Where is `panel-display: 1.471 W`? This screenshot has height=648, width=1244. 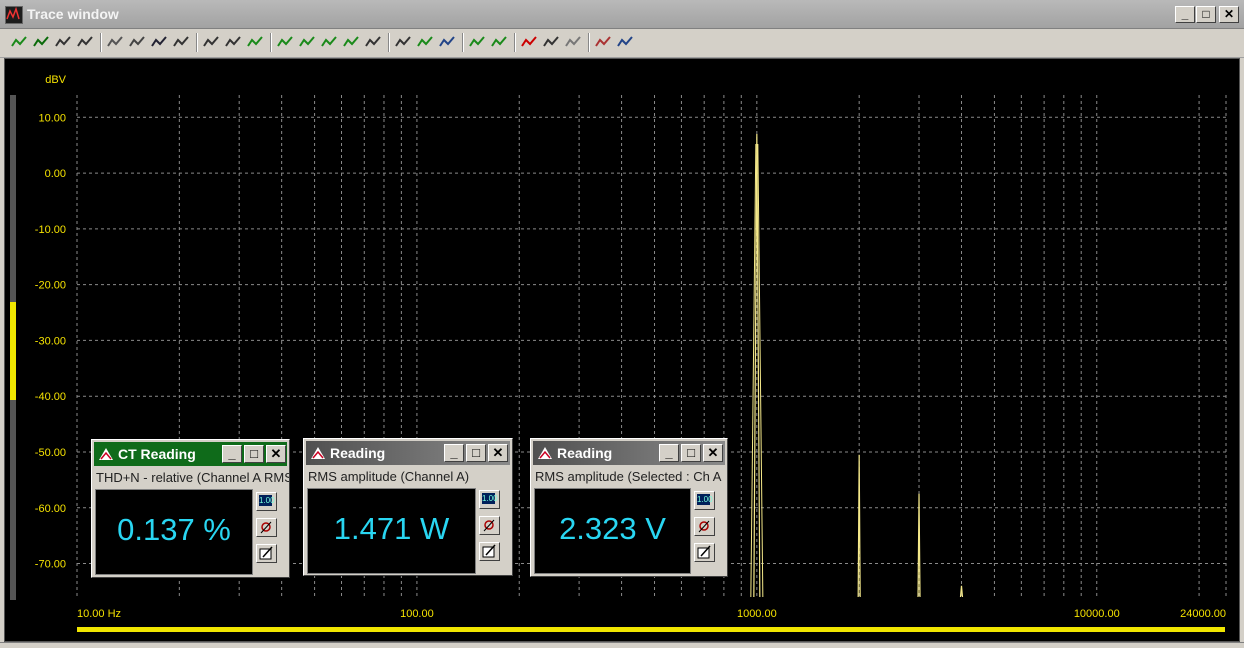 panel-display: 1.471 W is located at coordinates (391, 531).